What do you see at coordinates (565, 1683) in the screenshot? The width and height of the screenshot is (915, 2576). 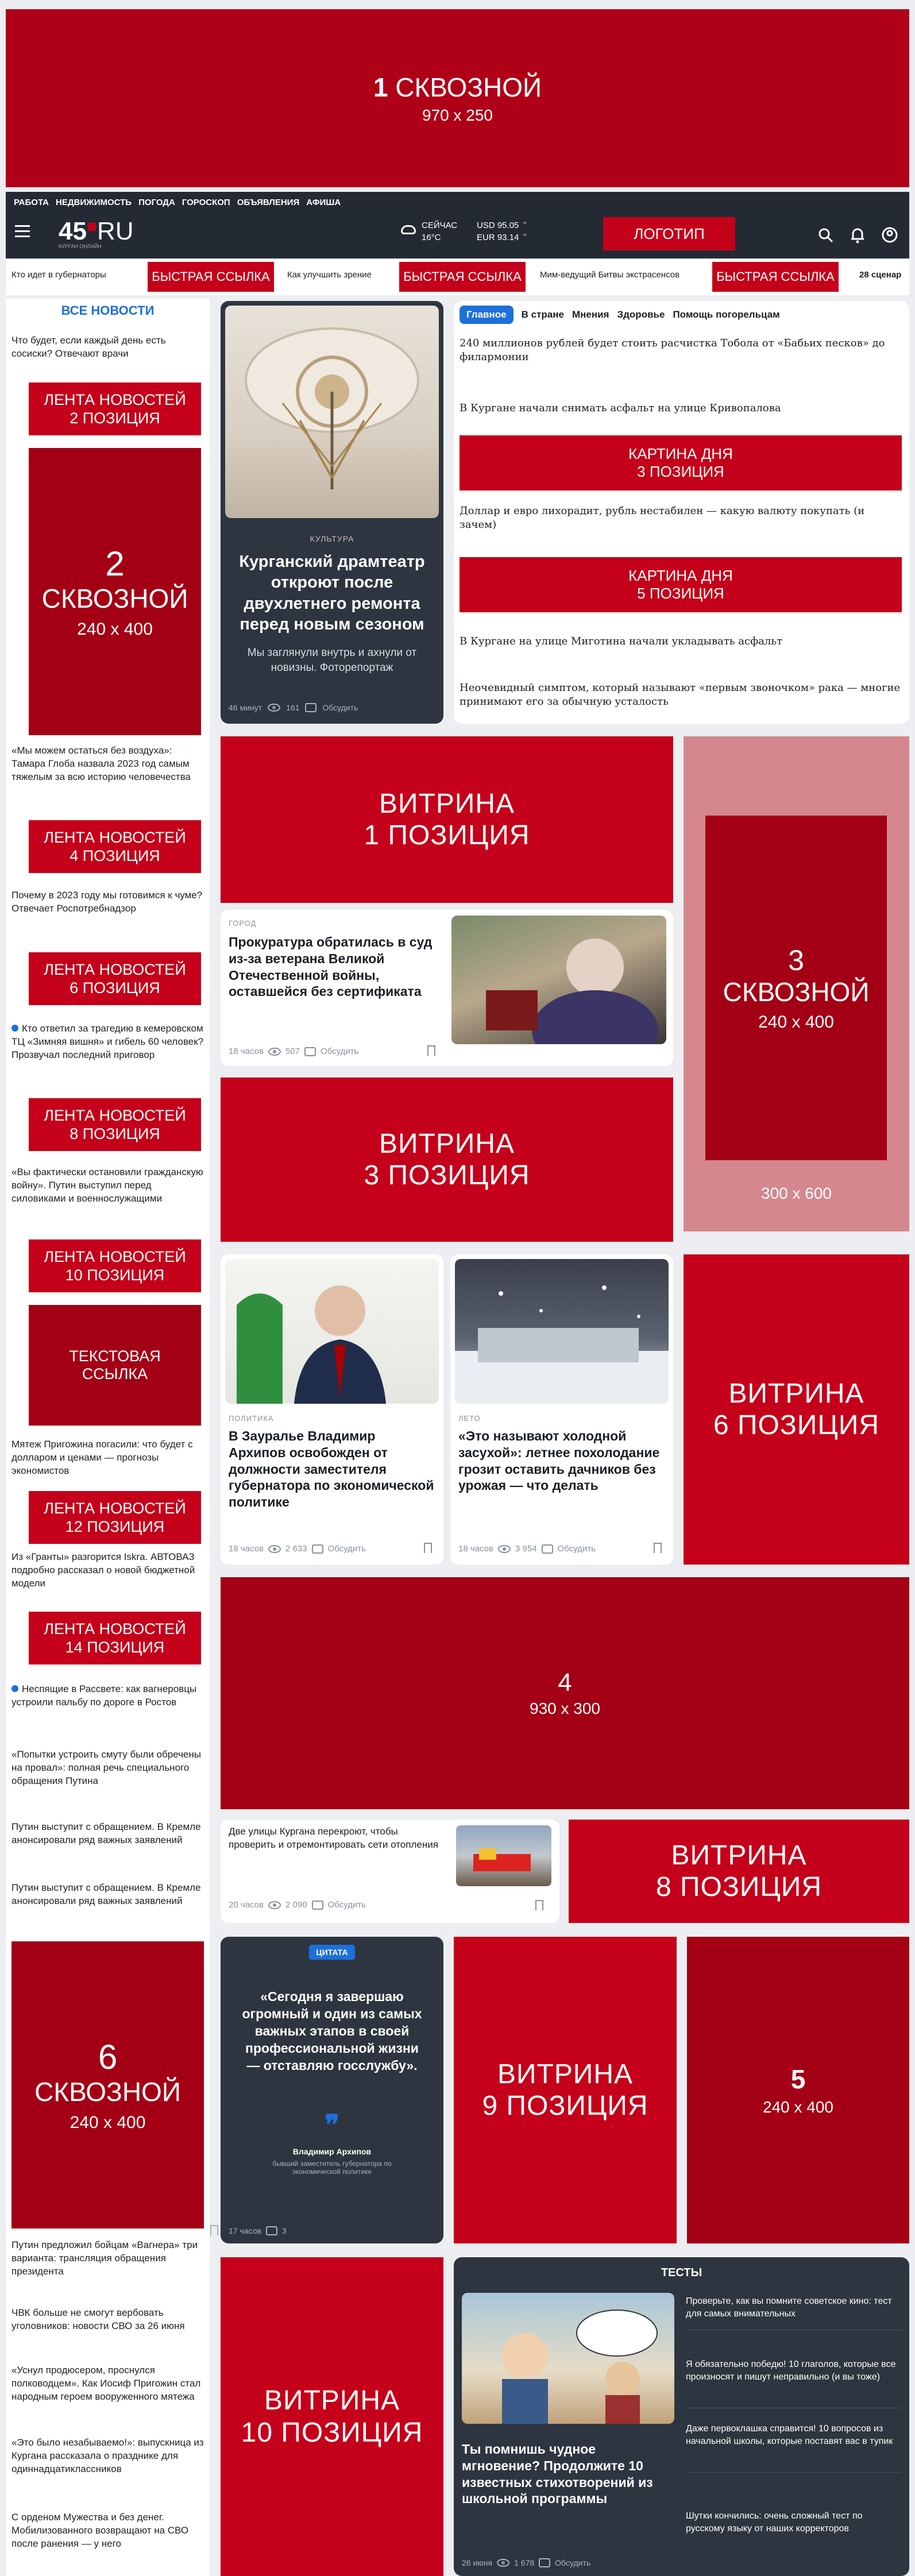 I see `ad-number: 4` at bounding box center [565, 1683].